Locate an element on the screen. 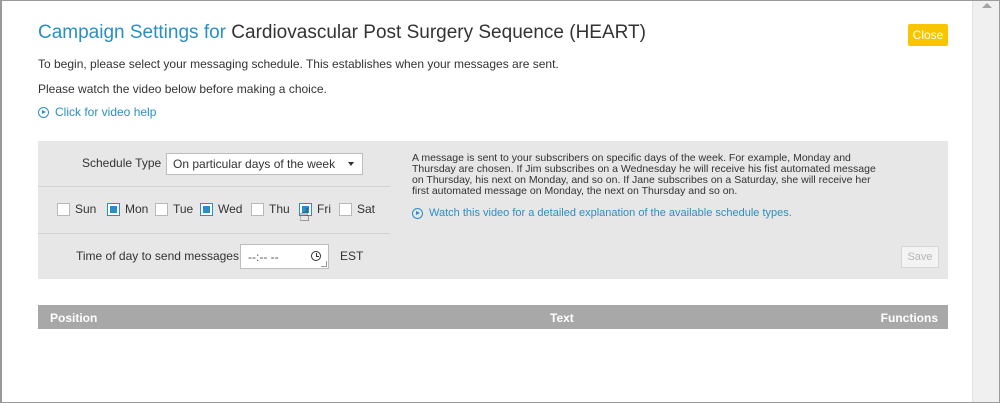 The height and width of the screenshot is (403, 1000). resize-grip-icon is located at coordinates (324, 264).